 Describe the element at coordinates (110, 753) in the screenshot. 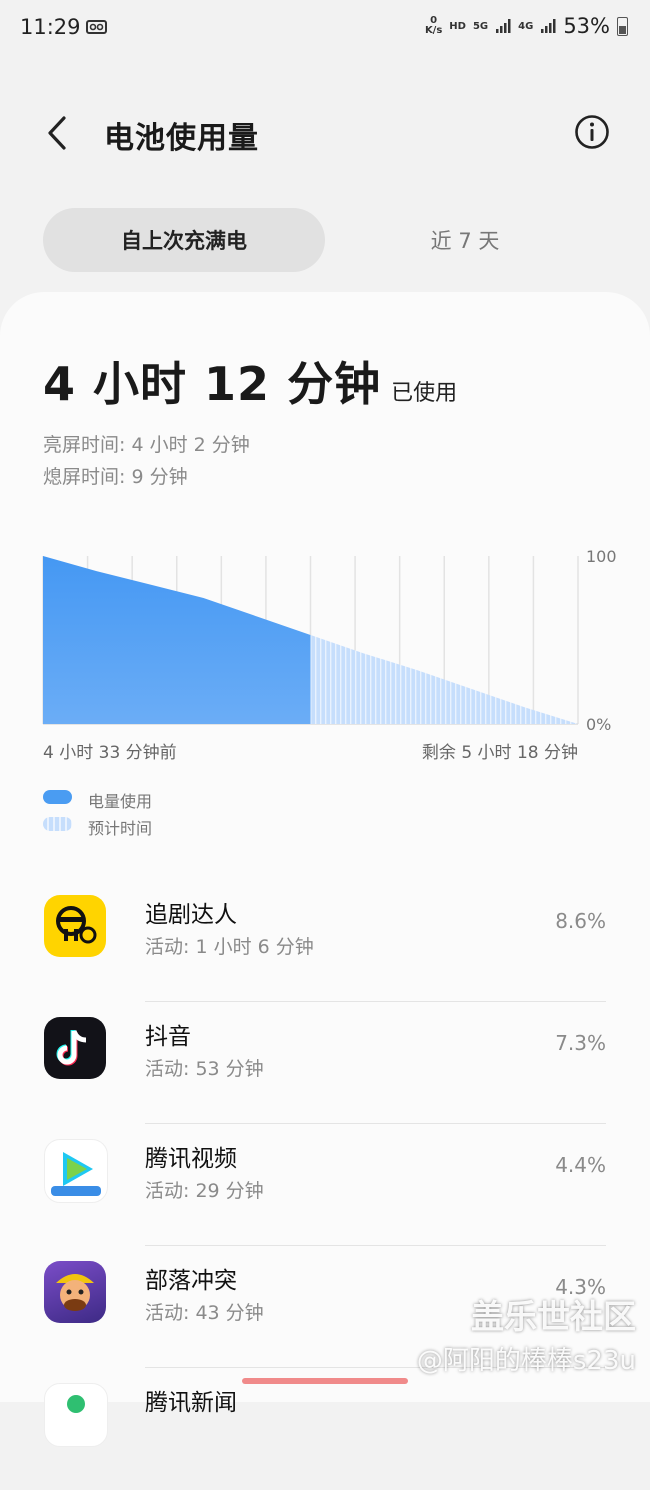

I see `x-start-label: 4 小时 33 分钟前` at that location.